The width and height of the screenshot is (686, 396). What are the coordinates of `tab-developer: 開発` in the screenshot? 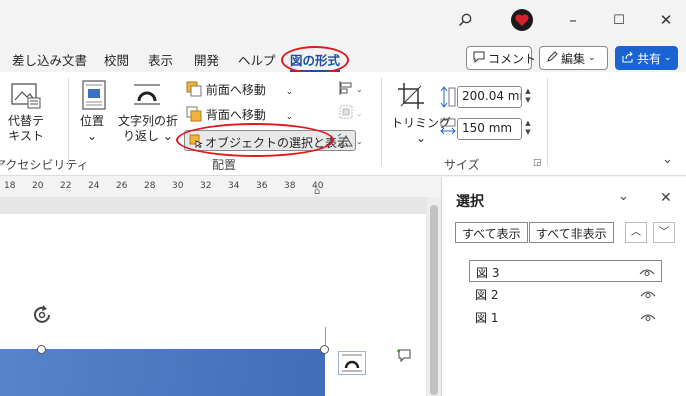 It's located at (206, 59).